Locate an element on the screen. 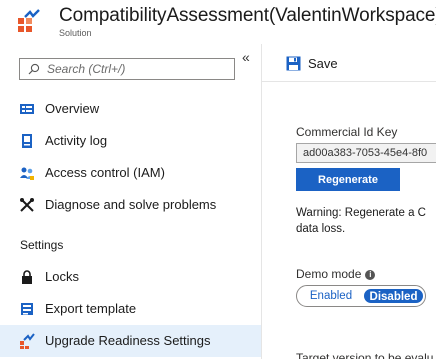 This screenshot has width=436, height=359. sidebar-item-label: Export template is located at coordinates (91, 308).